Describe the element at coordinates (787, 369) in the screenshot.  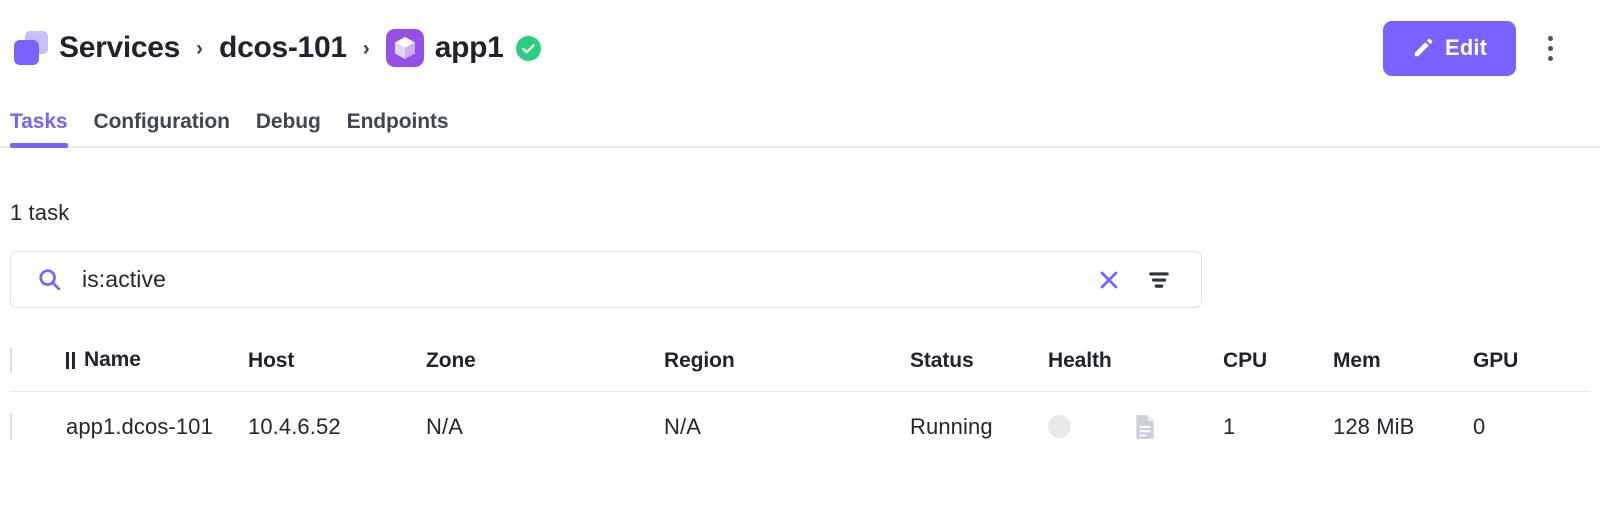
I see `column-header-region: Region` at that location.